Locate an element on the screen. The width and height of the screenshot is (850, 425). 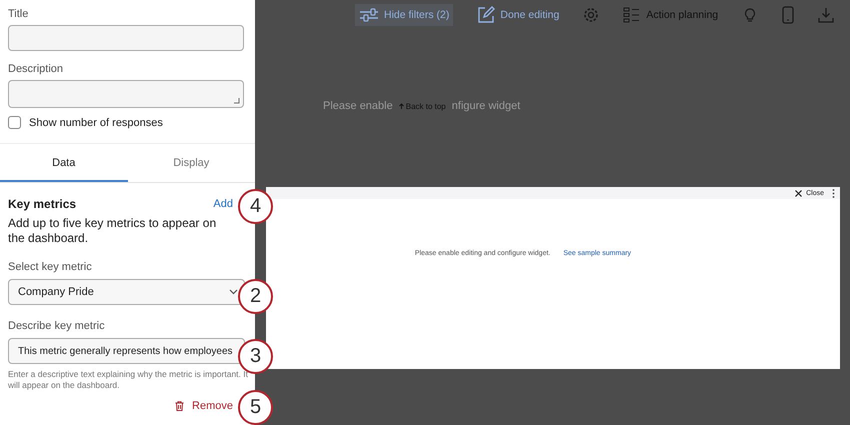
field-label: Title is located at coordinates (19, 14).